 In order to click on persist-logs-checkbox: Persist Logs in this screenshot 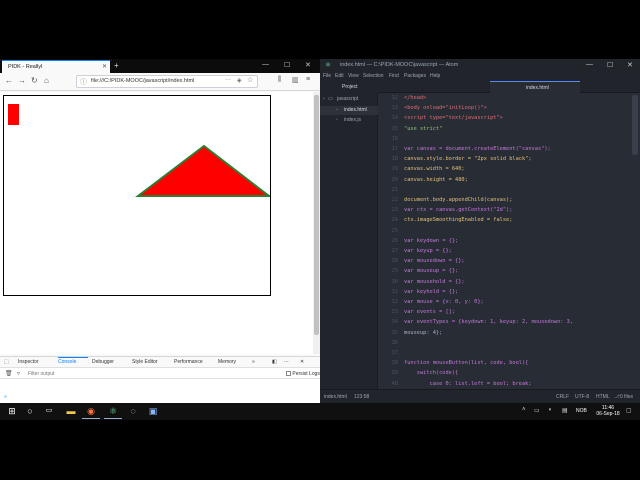, I will do `click(303, 374)`.